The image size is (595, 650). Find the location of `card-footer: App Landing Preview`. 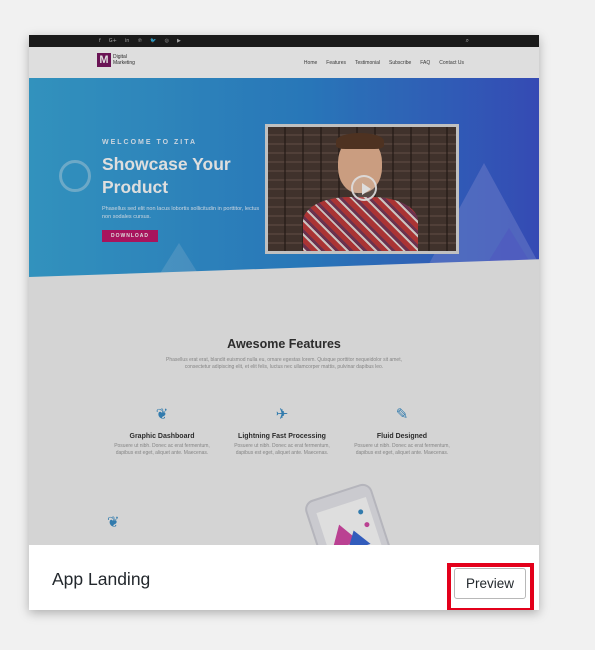

card-footer: App Landing Preview is located at coordinates (284, 577).